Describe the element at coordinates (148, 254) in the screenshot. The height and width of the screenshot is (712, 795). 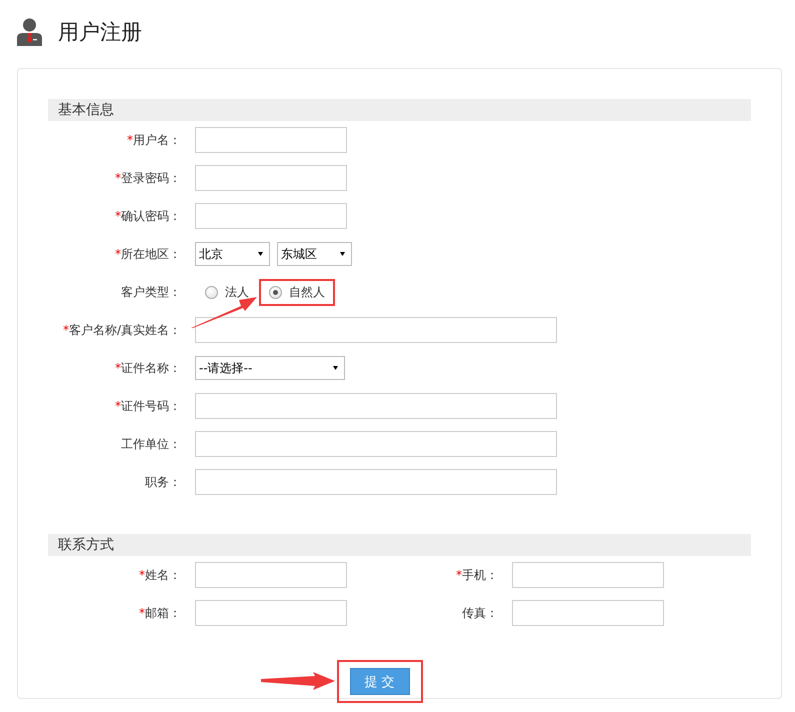
I see `field-label: *所在地区：` at that location.